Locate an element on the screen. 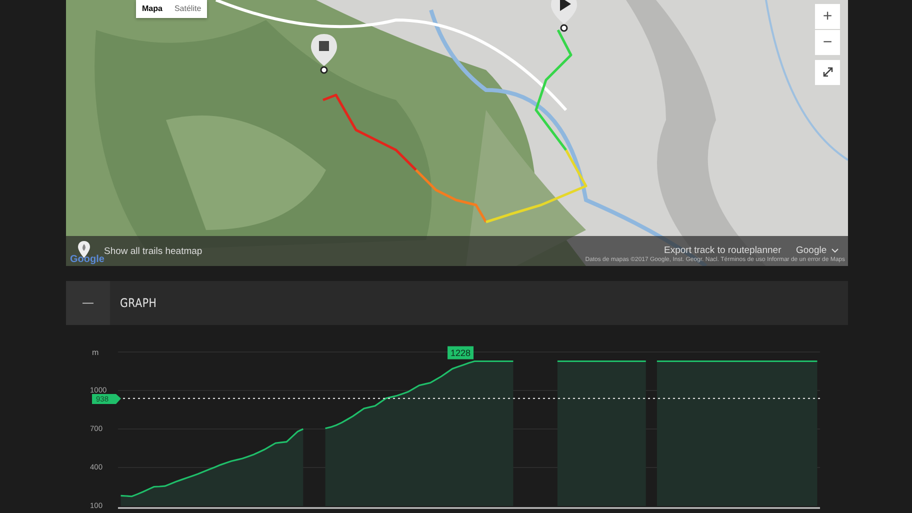  annotation: 1228 is located at coordinates (460, 353).